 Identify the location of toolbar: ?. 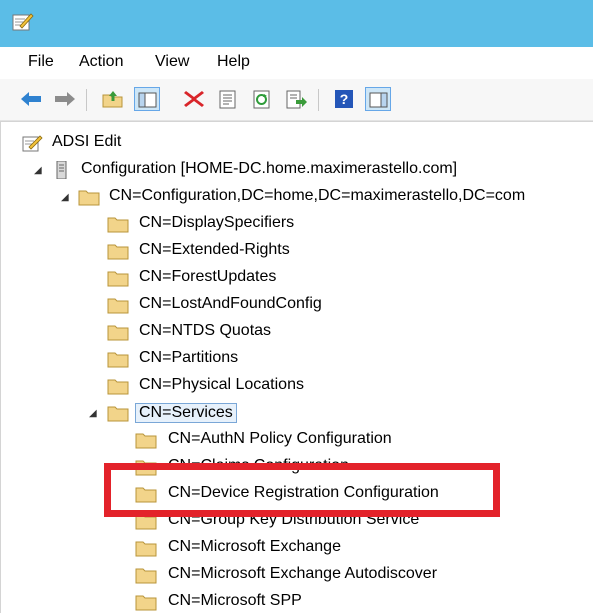
(296, 100).